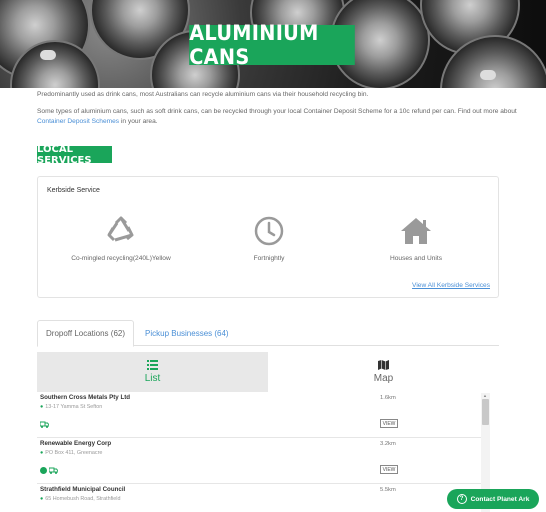 This screenshot has height=512, width=546. What do you see at coordinates (485, 412) in the screenshot?
I see `scrollbar-thumb` at bounding box center [485, 412].